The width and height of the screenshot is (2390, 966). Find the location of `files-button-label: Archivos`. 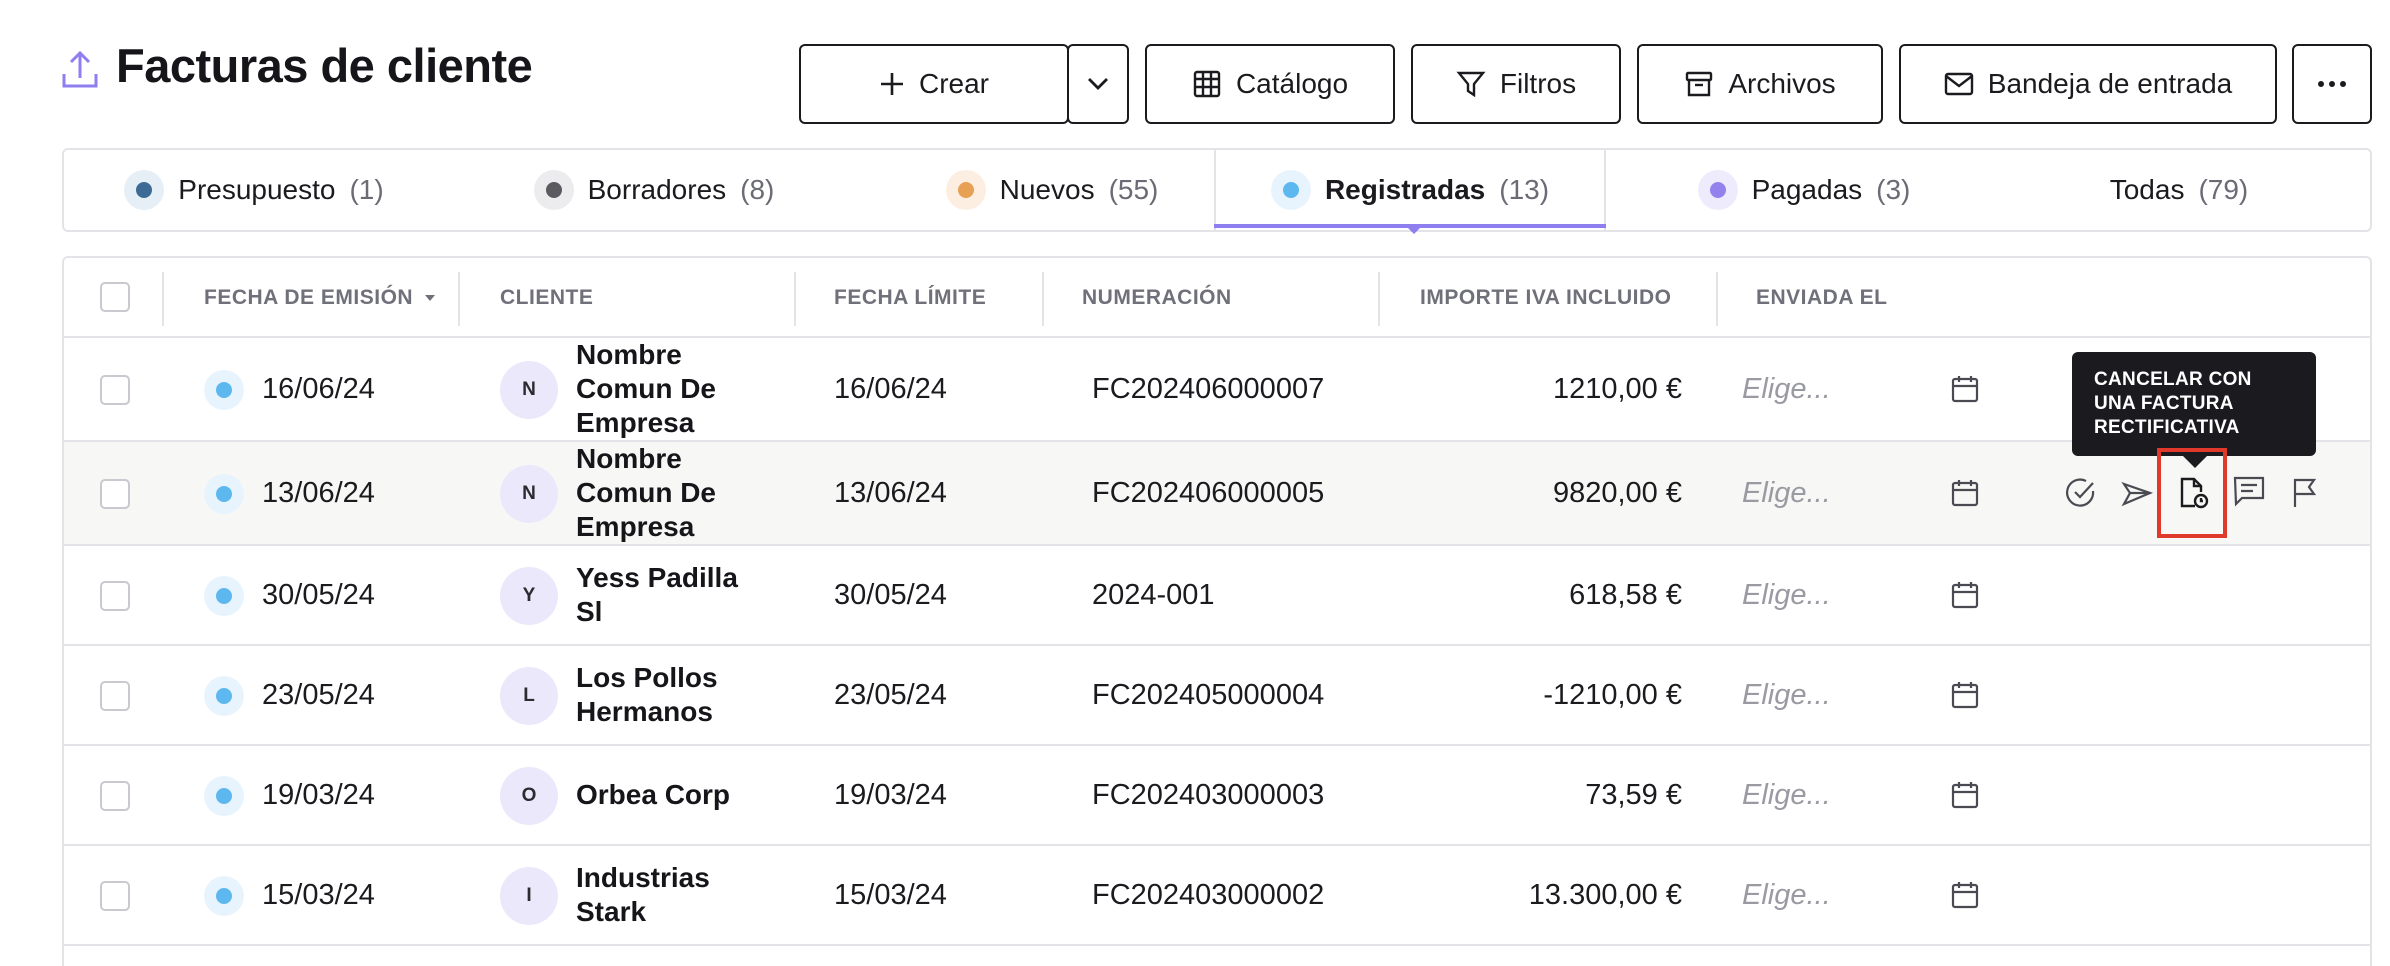

files-button-label: Archivos is located at coordinates (1782, 83).